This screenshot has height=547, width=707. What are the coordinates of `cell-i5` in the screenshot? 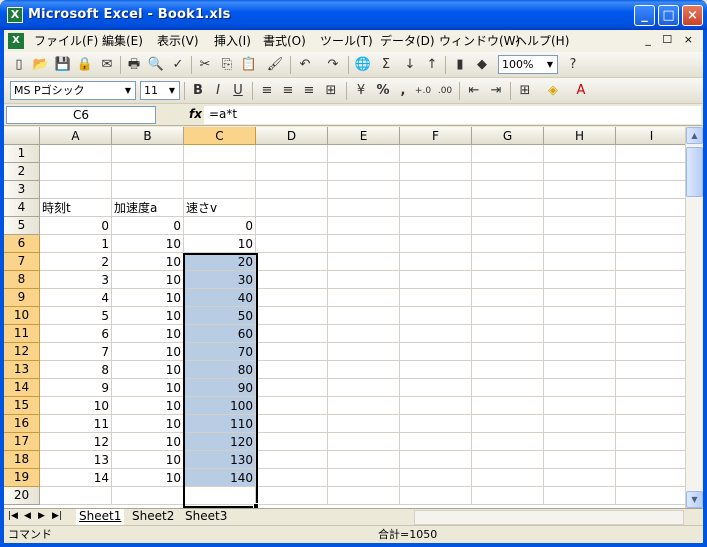 It's located at (650, 226).